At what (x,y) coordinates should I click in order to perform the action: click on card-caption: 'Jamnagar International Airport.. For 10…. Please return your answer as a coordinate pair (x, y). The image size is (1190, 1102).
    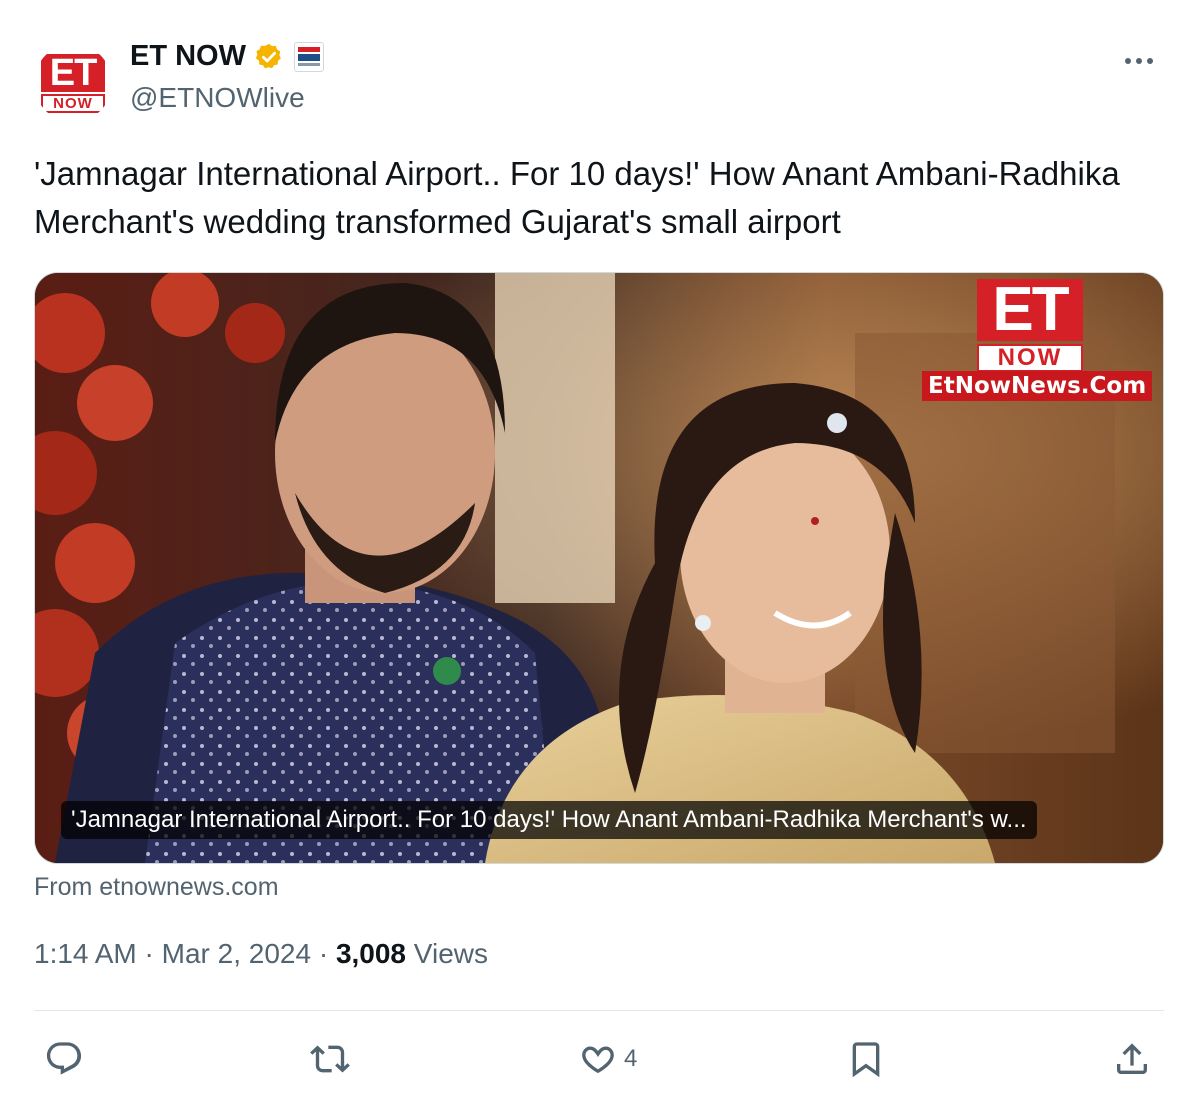
    Looking at the image, I should click on (549, 820).